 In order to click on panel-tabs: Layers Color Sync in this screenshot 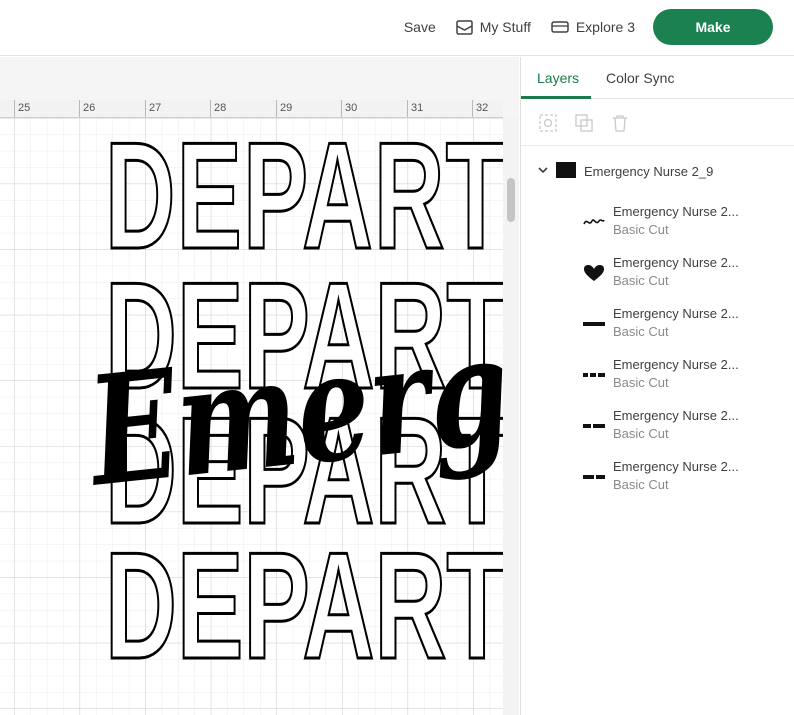, I will do `click(657, 78)`.